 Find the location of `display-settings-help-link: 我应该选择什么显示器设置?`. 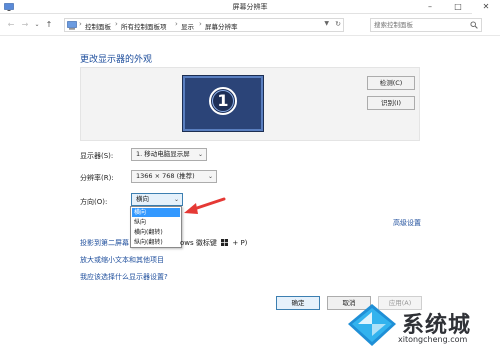

display-settings-help-link: 我应该选择什么显示器设置? is located at coordinates (124, 277).